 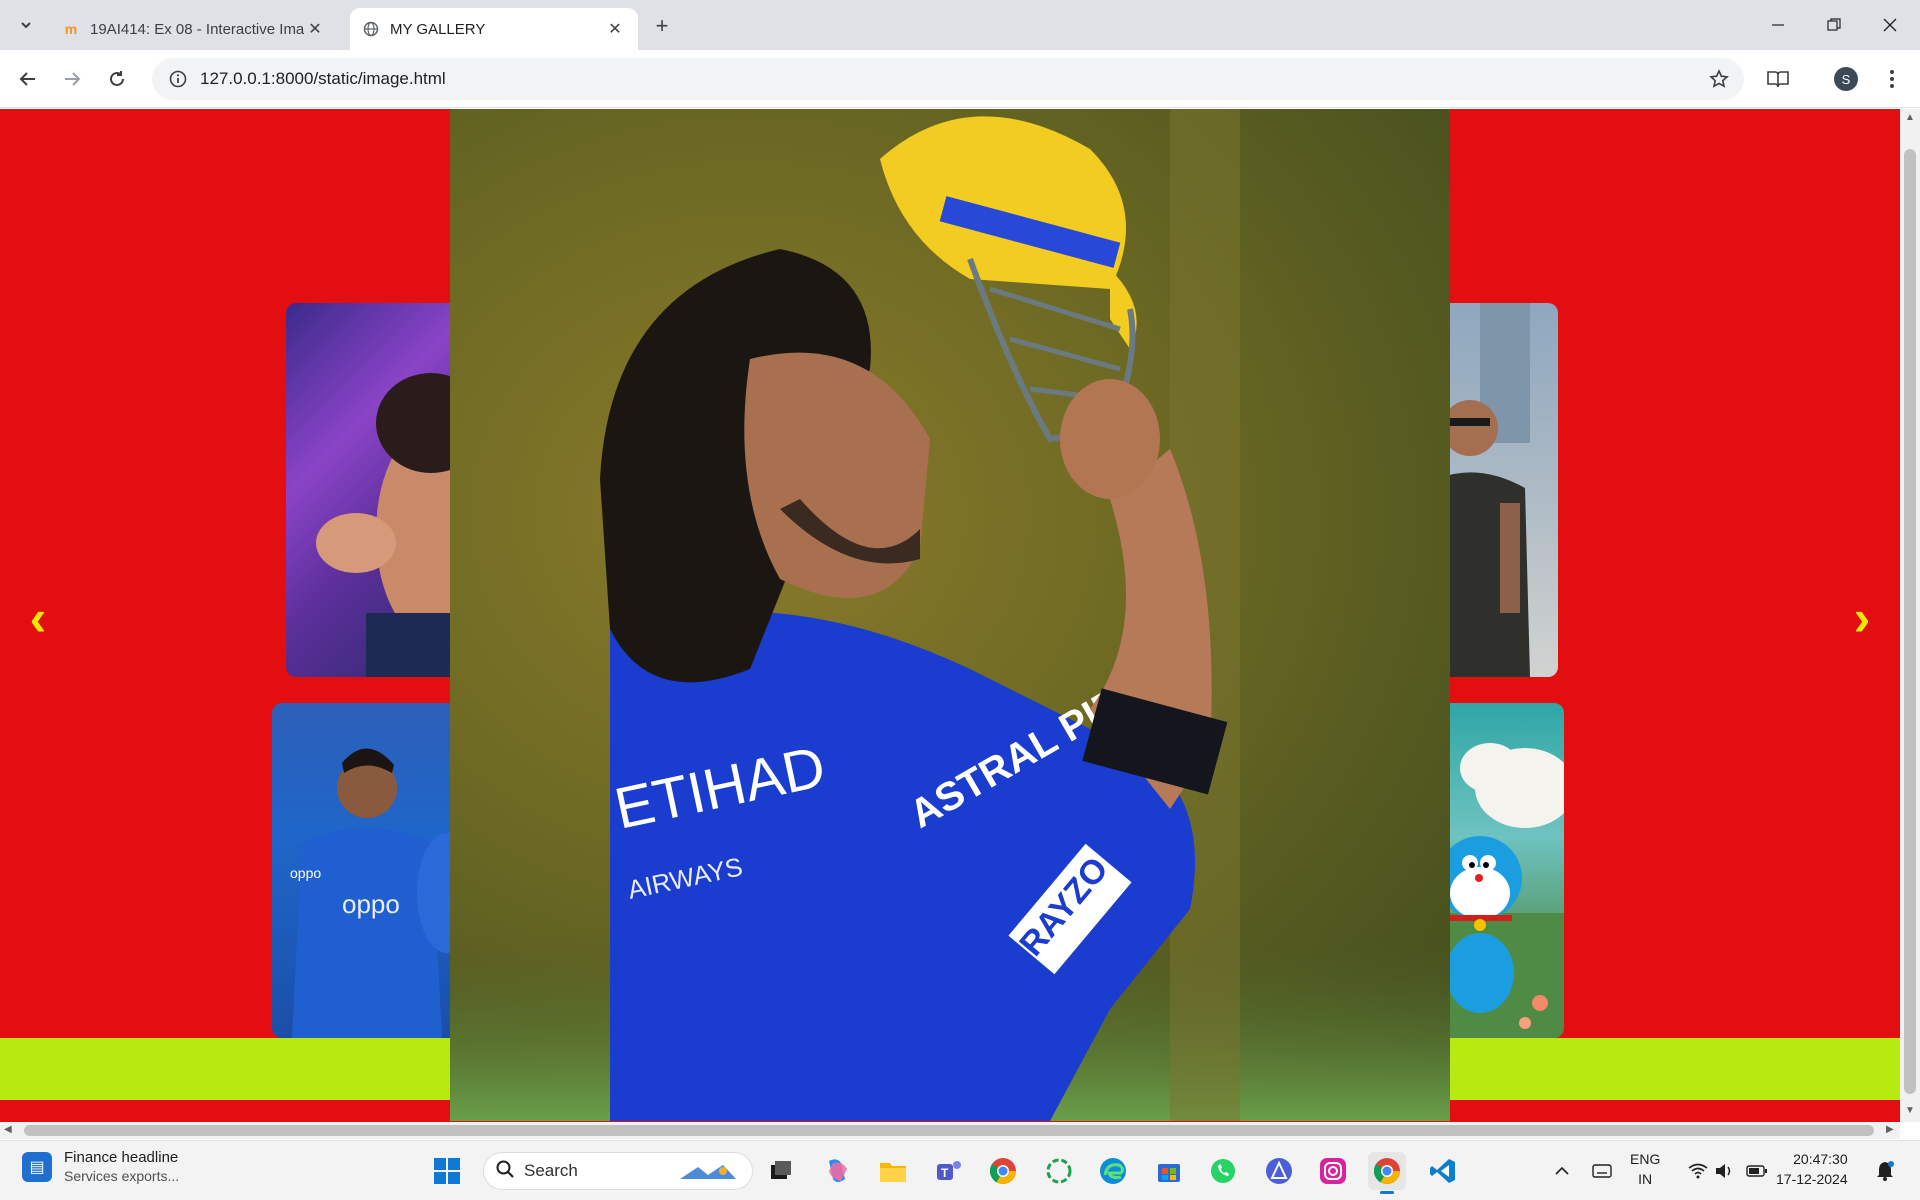 What do you see at coordinates (1645, 1179) in the screenshot?
I see `region-code: IN` at bounding box center [1645, 1179].